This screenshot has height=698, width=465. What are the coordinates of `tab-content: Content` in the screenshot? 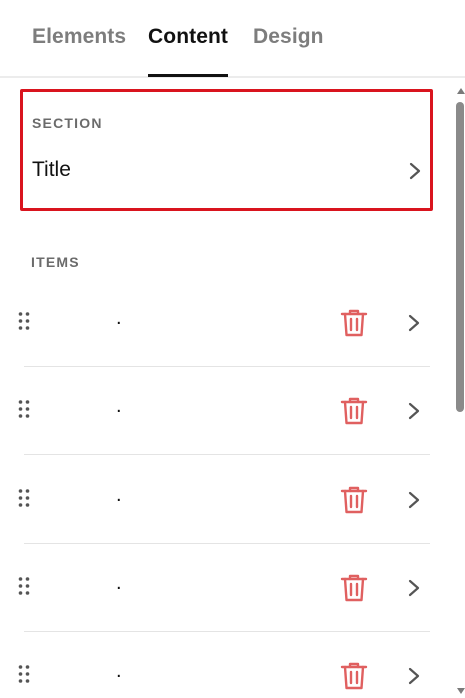 It's located at (188, 51).